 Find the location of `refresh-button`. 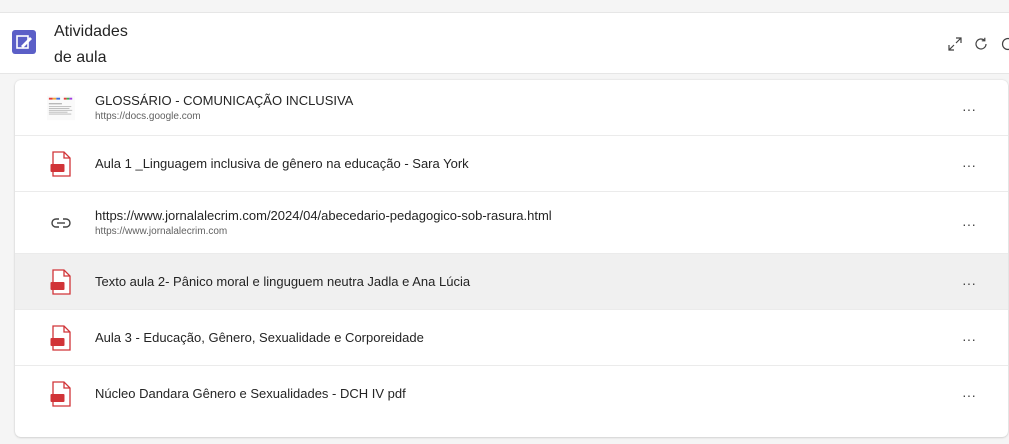

refresh-button is located at coordinates (981, 44).